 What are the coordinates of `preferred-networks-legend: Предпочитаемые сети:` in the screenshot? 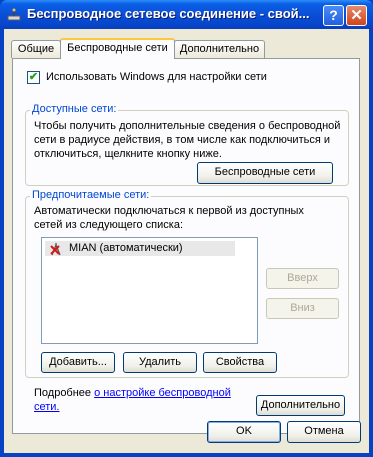 It's located at (91, 195).